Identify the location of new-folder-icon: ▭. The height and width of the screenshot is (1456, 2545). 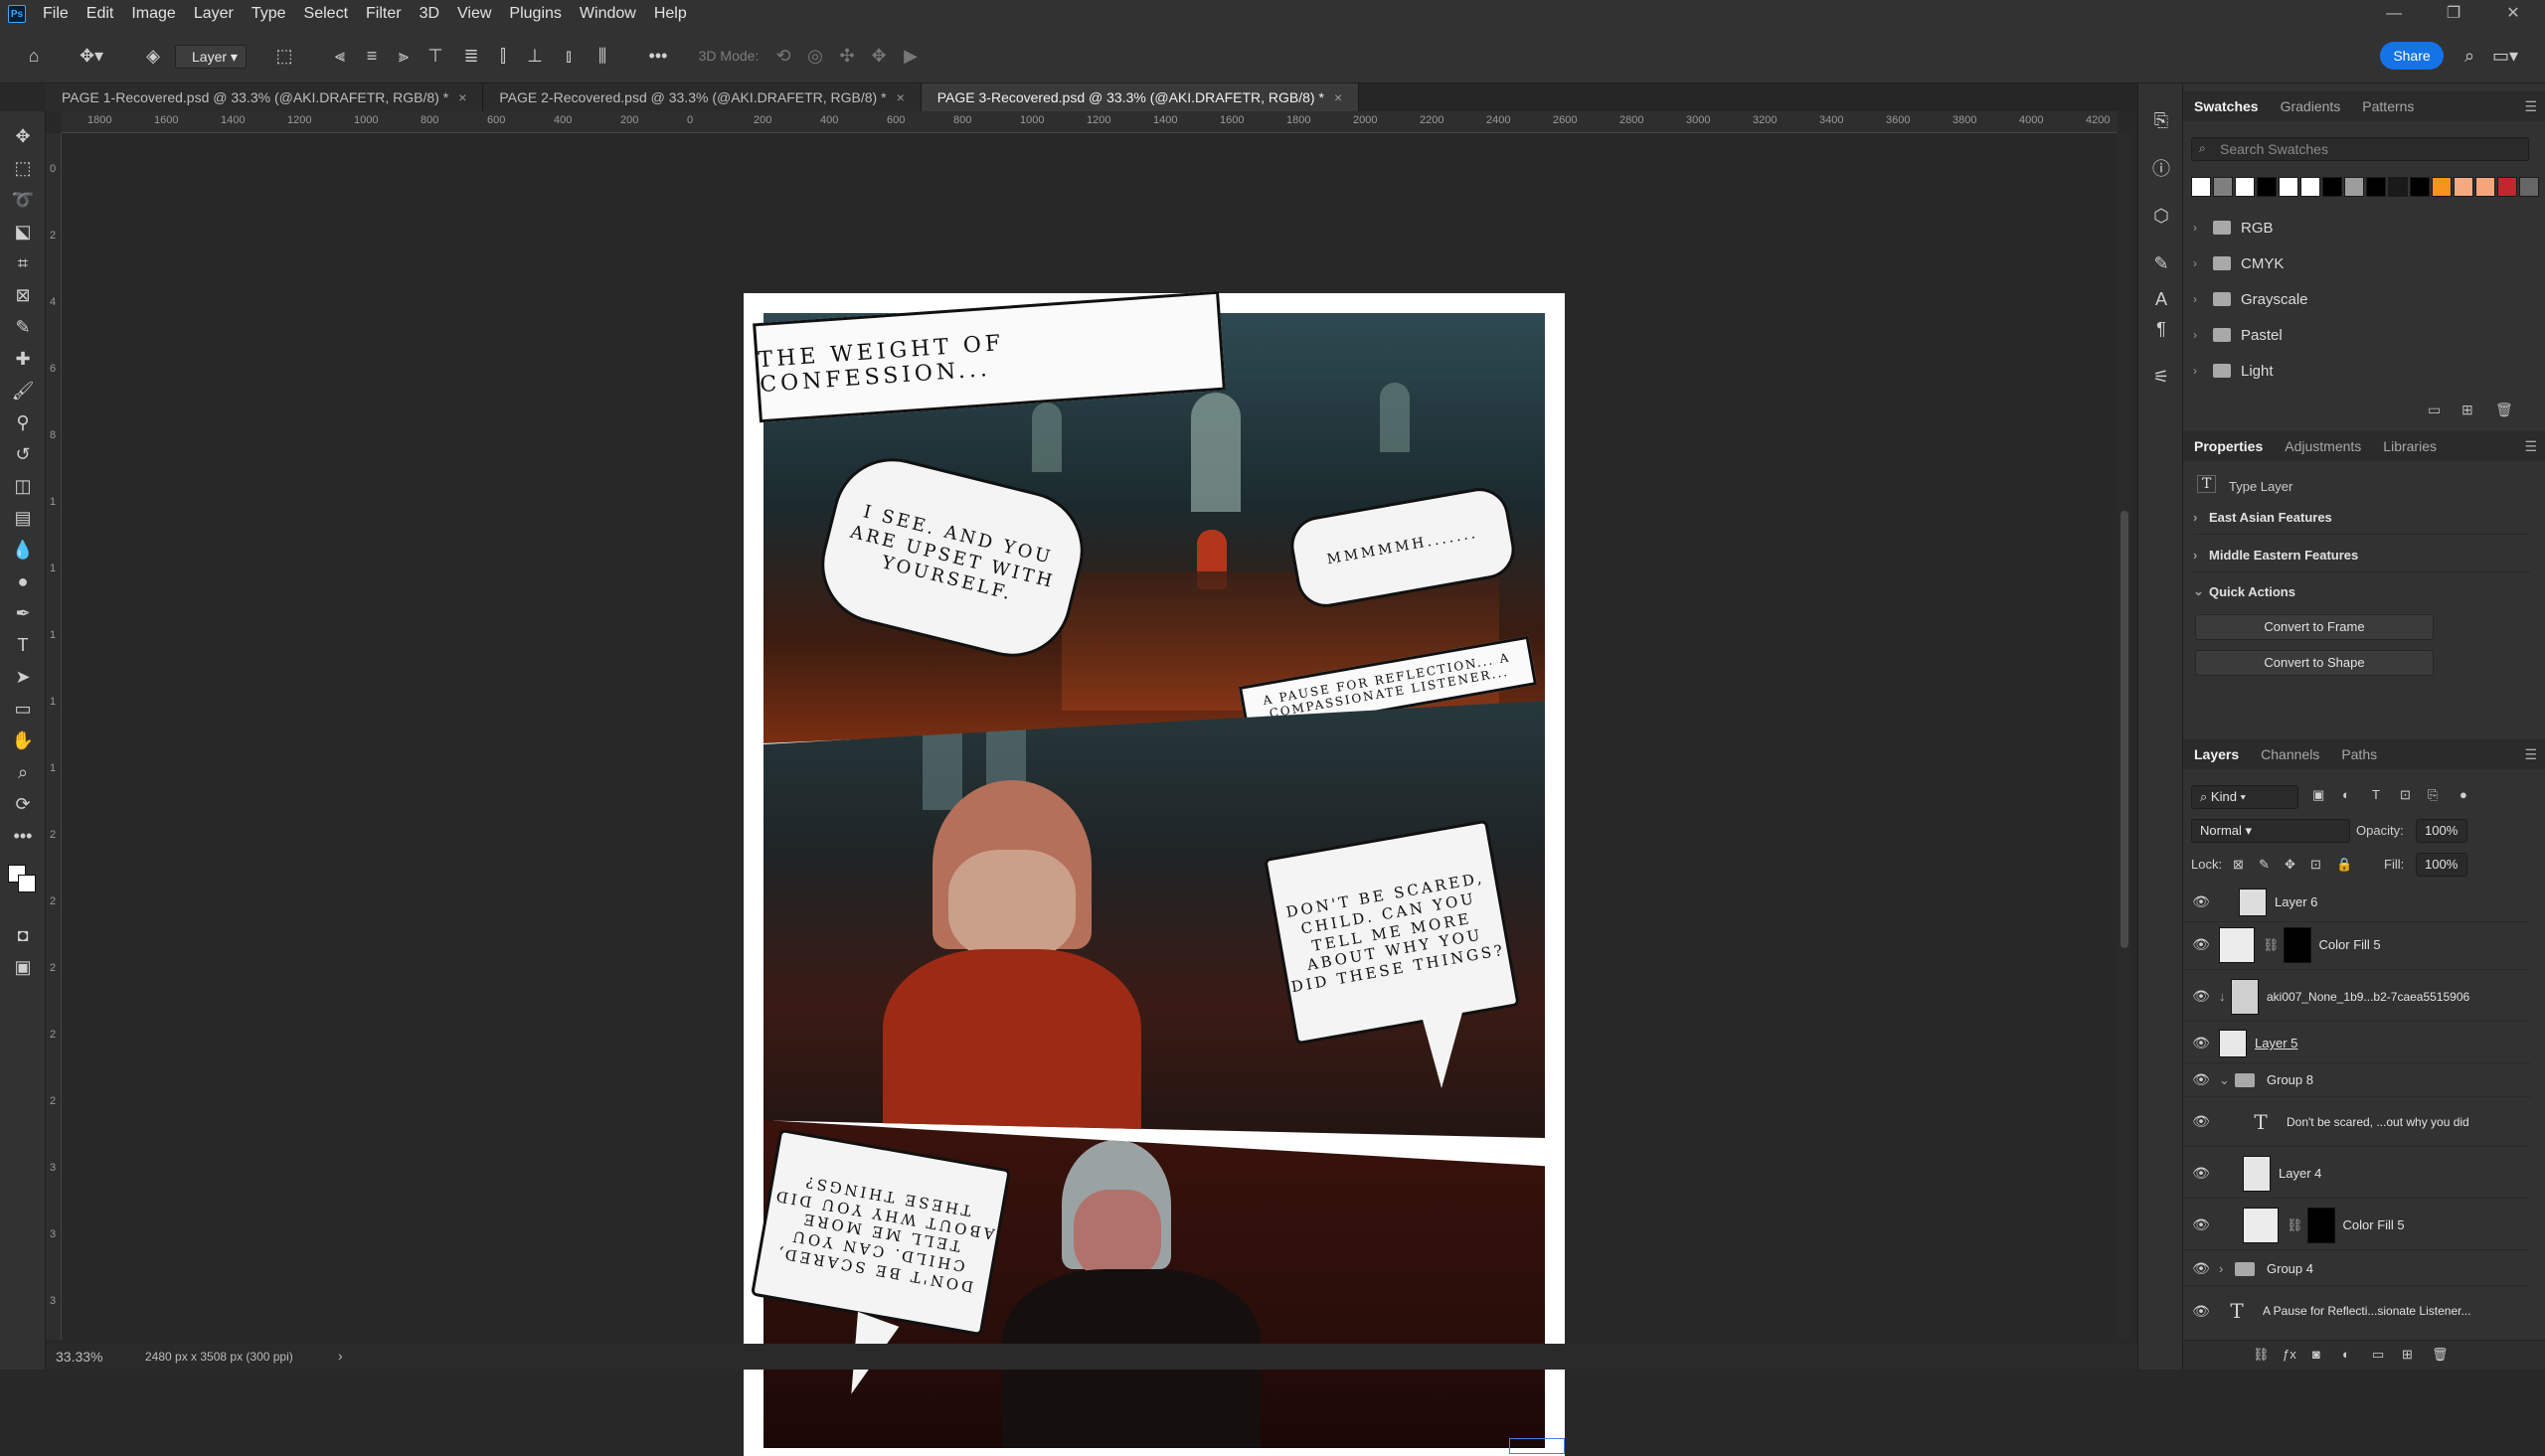
(2434, 410).